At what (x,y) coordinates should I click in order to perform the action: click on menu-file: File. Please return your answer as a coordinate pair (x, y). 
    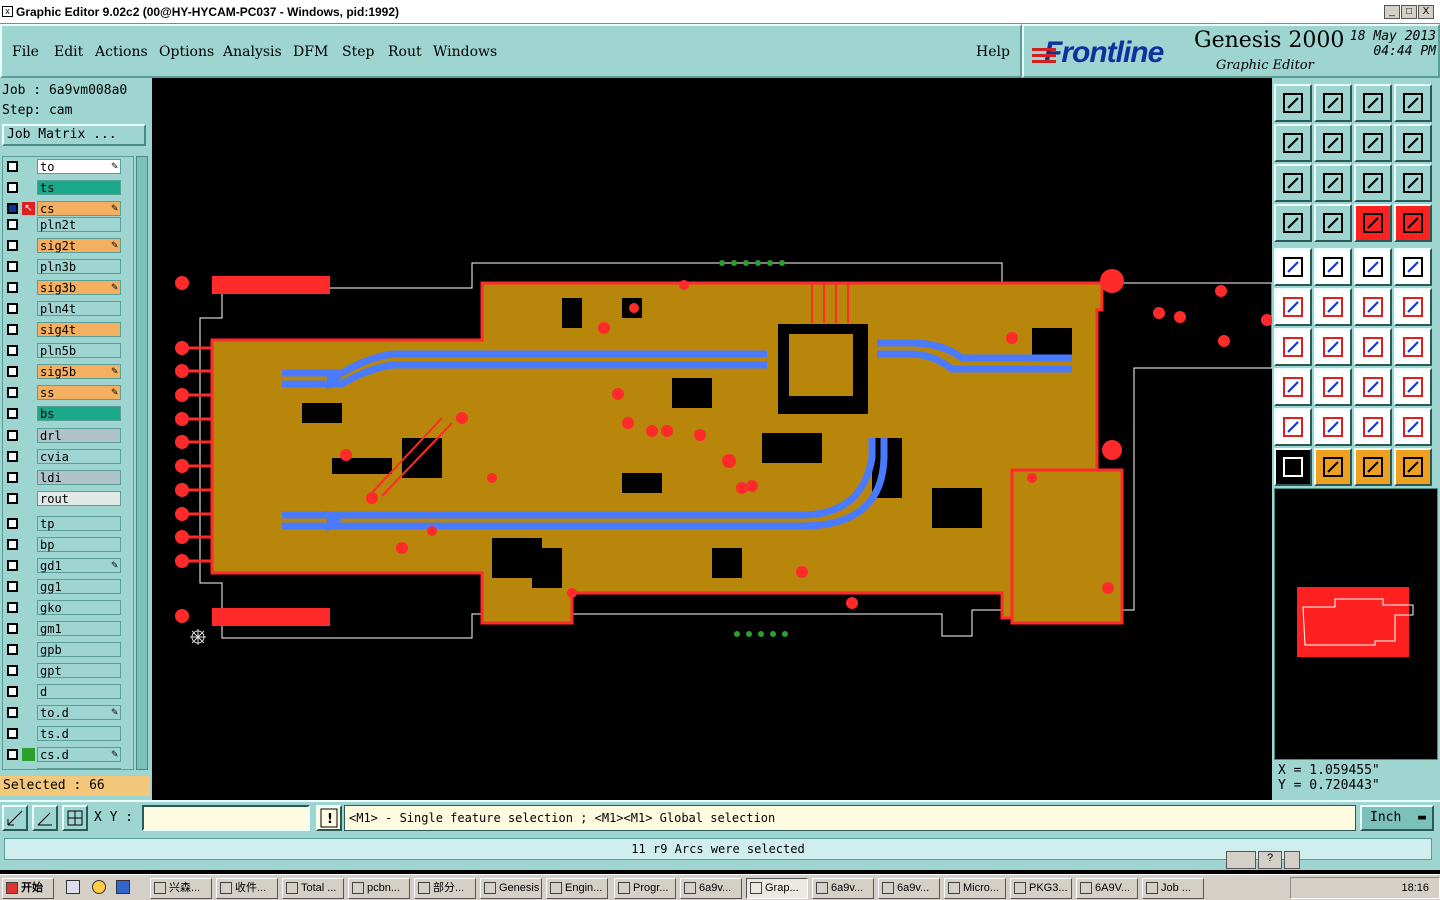
    Looking at the image, I should click on (25, 52).